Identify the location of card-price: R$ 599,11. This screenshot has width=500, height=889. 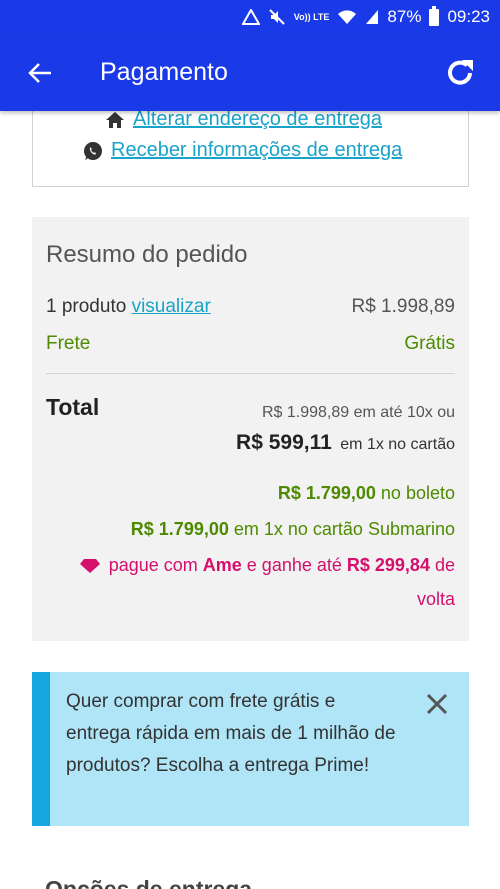
(284, 442).